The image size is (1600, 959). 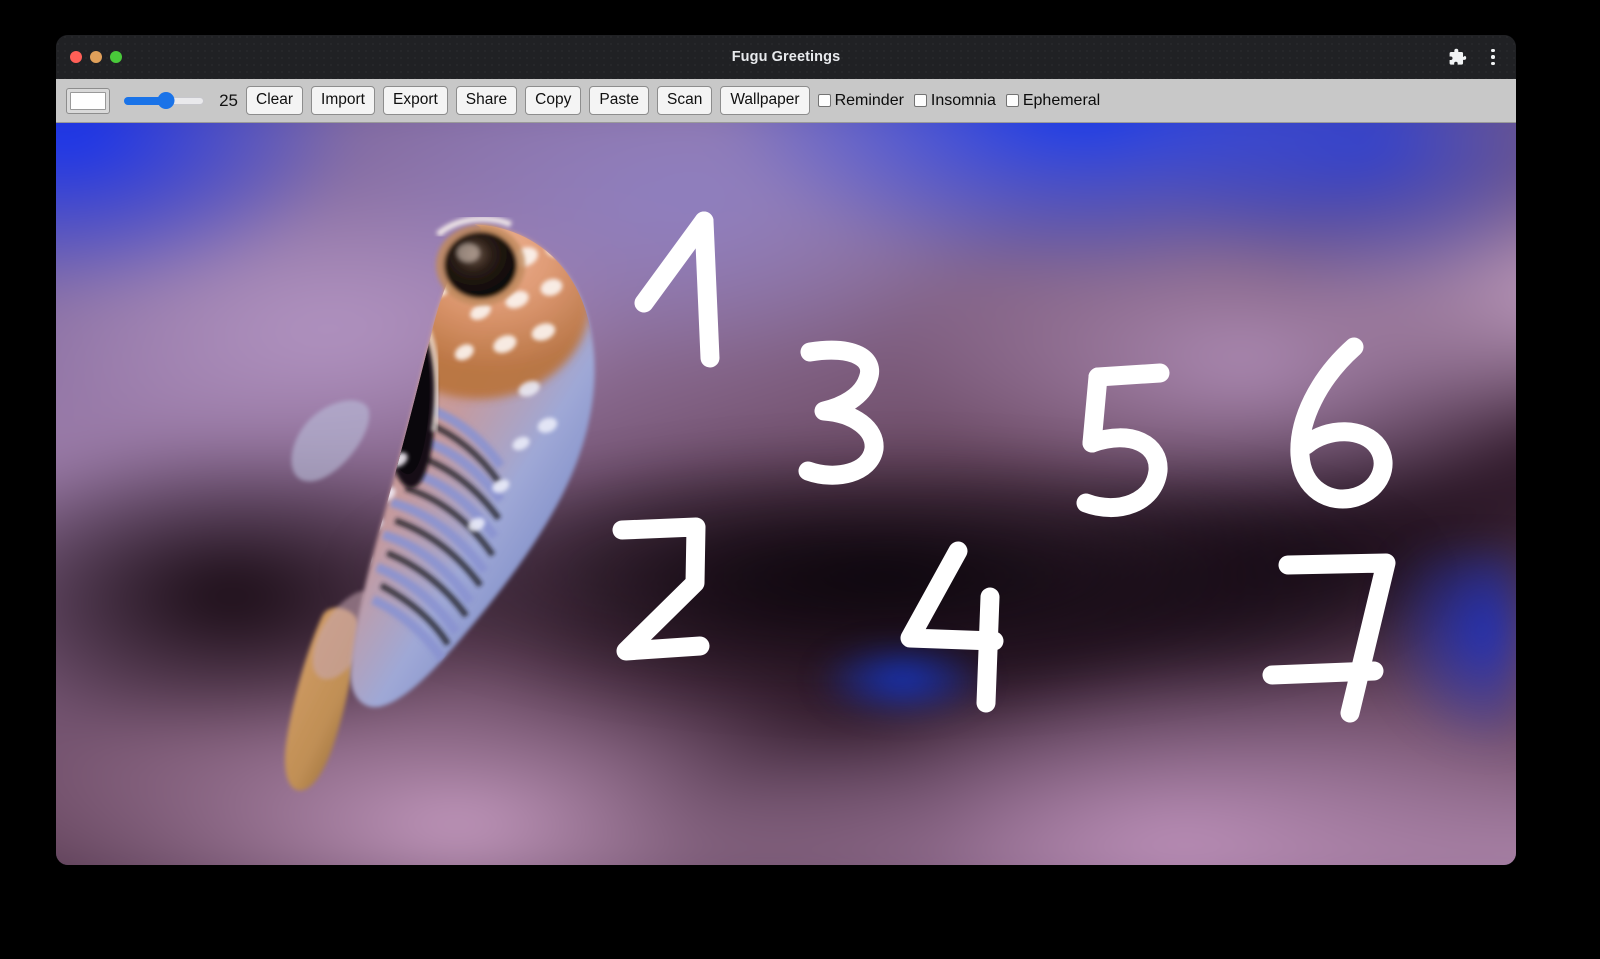 I want to click on ephemeral-checkbox: Ephemeral, so click(x=1053, y=100).